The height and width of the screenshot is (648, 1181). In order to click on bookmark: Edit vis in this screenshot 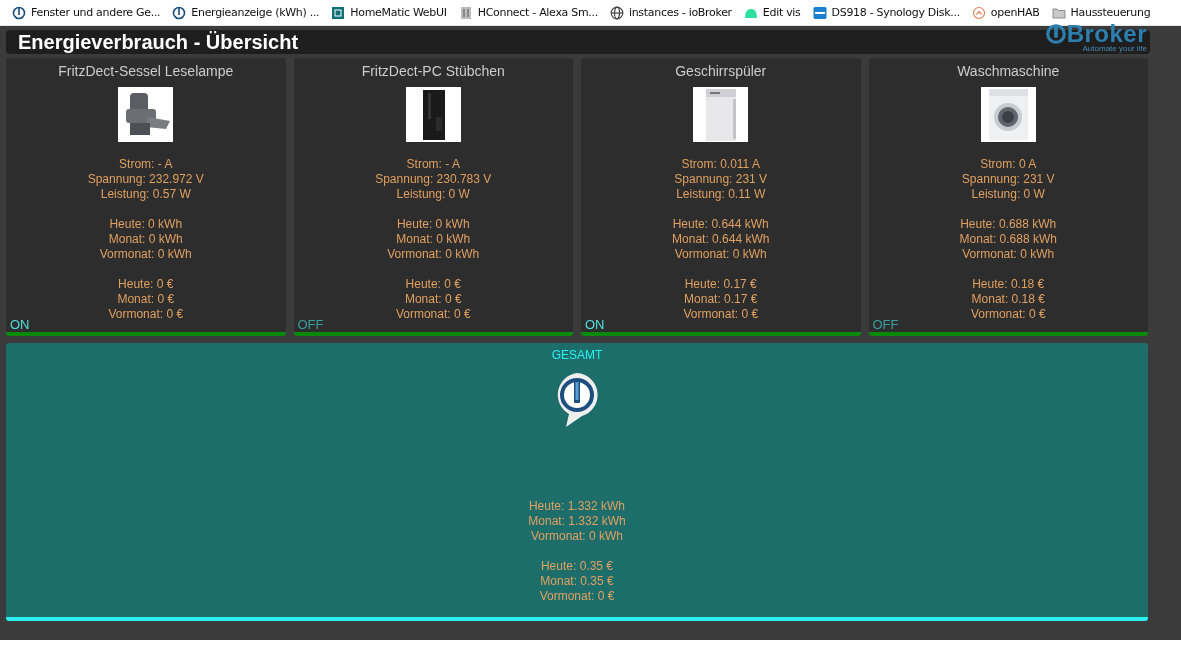, I will do `click(772, 12)`.